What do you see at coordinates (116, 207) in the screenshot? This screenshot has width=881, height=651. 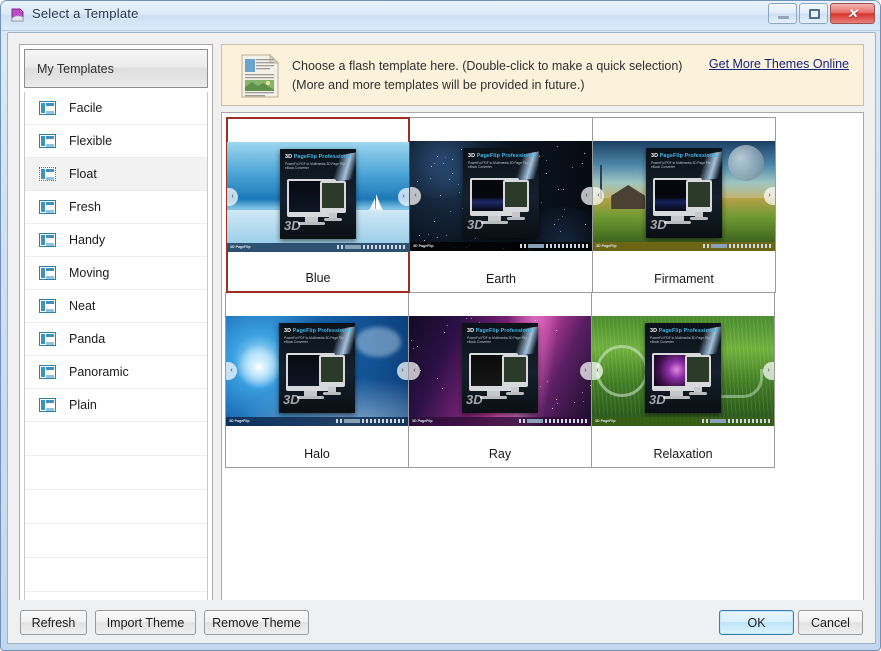 I see `sidebar-item-fresh: Fresh` at bounding box center [116, 207].